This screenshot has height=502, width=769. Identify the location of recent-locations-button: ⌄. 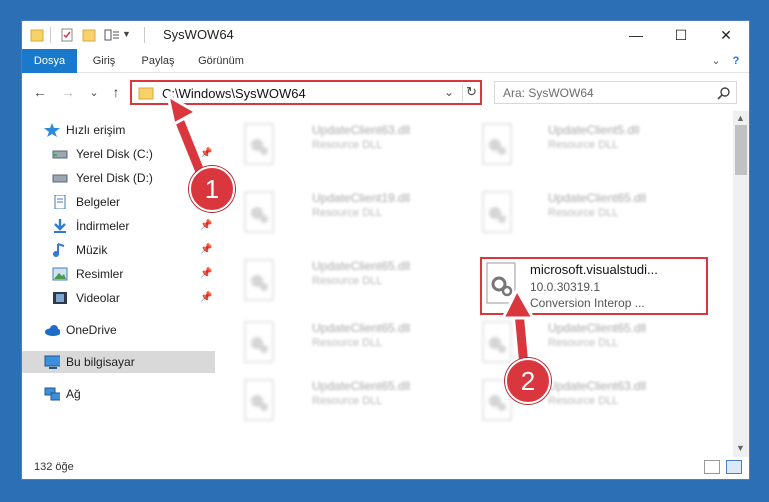
(94, 92).